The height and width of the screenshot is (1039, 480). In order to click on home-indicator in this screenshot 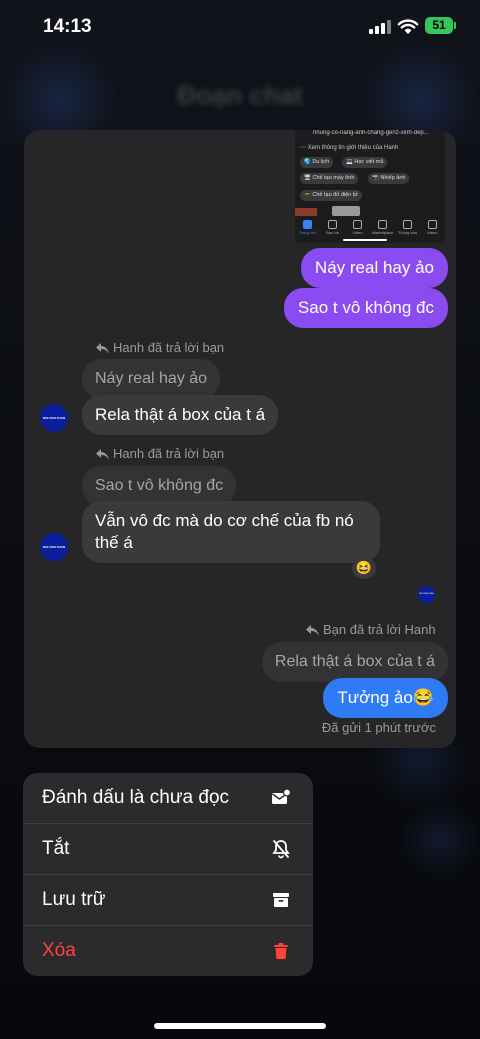, I will do `click(240, 1026)`.